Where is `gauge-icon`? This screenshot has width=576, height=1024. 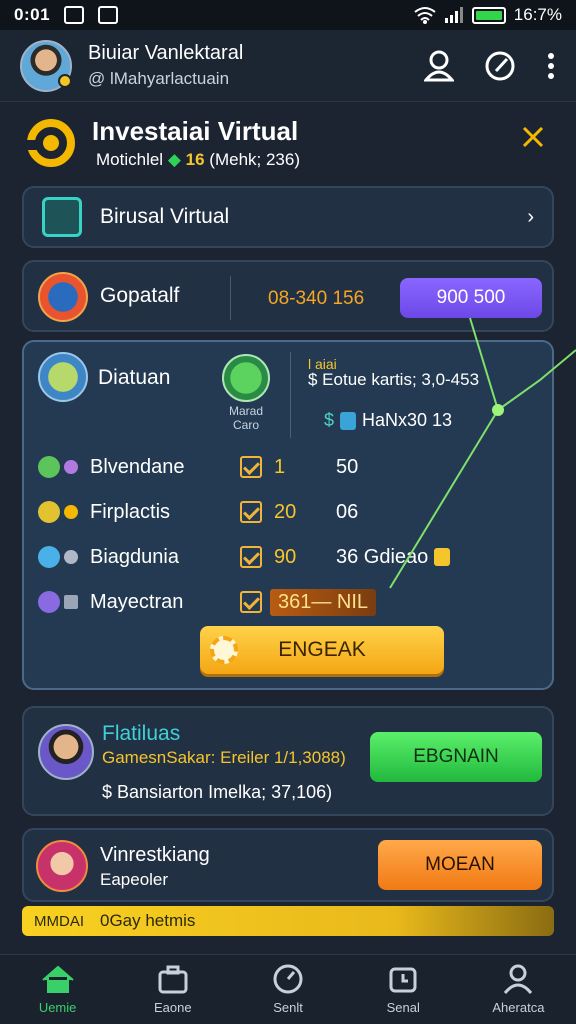 gauge-icon is located at coordinates (288, 979).